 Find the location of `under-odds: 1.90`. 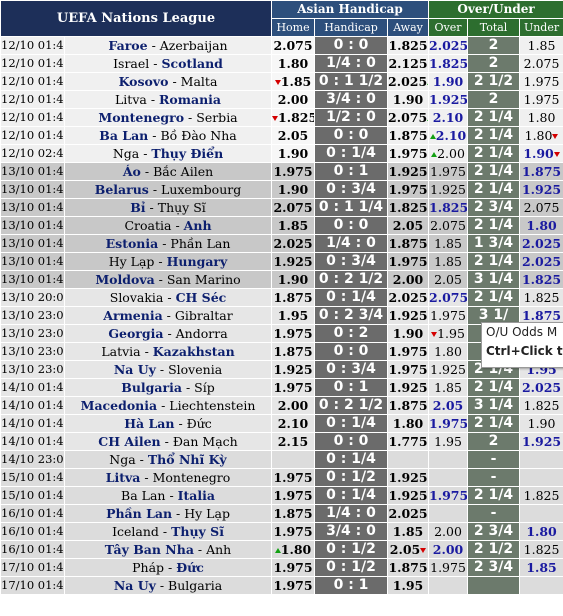

under-odds: 1.90 is located at coordinates (541, 153).